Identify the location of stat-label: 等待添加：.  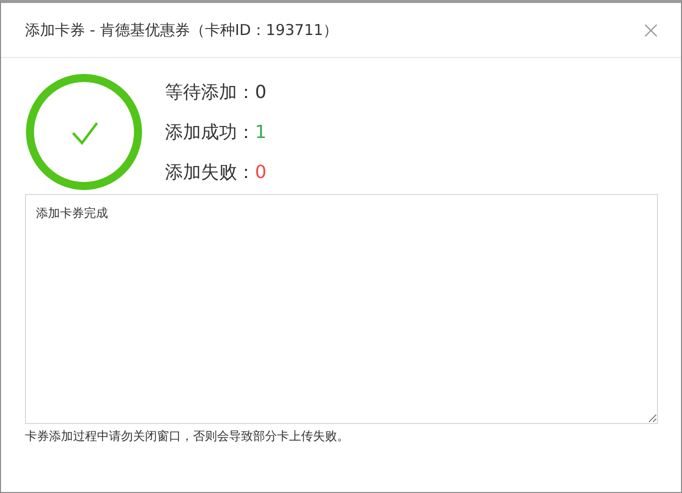
(210, 92).